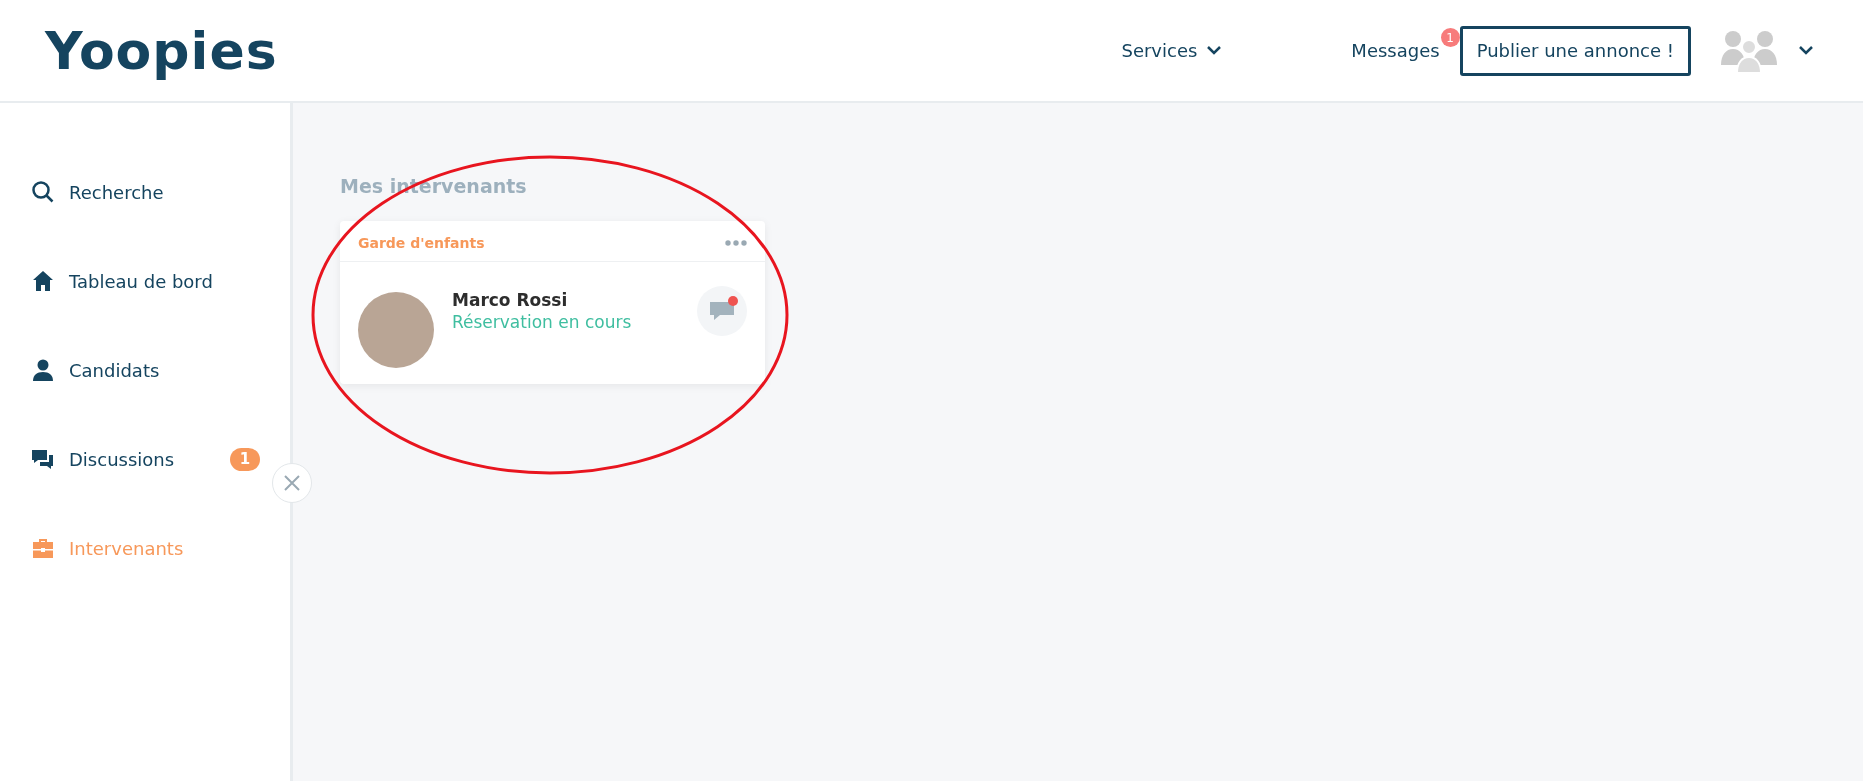  I want to click on sidebar-label: Candidats, so click(114, 370).